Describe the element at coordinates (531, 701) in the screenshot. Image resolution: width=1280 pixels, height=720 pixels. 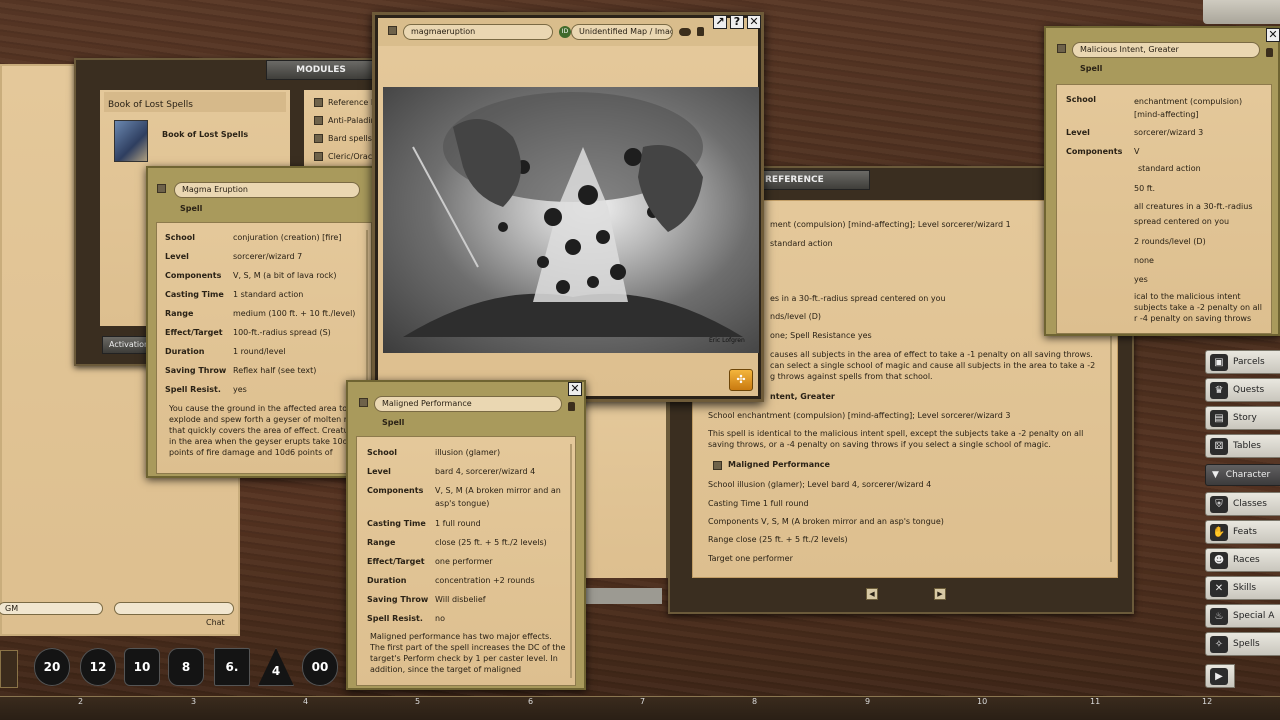
I see `ruler-mark: 6` at that location.